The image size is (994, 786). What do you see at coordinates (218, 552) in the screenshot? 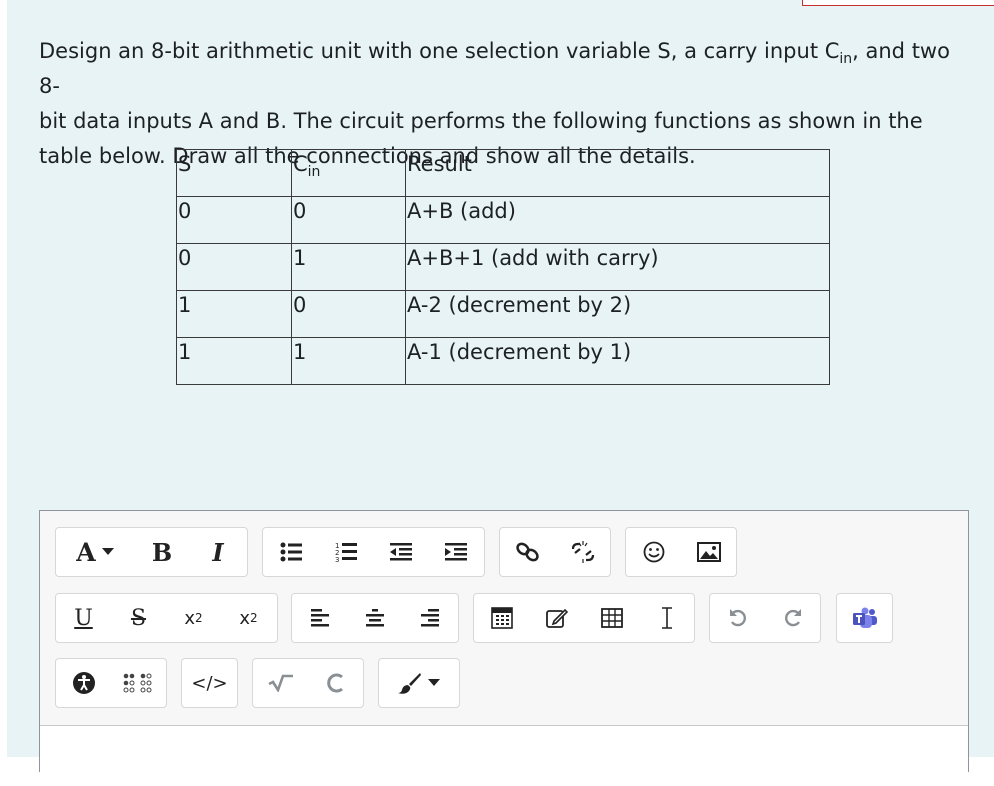
I see `italic-button: I` at bounding box center [218, 552].